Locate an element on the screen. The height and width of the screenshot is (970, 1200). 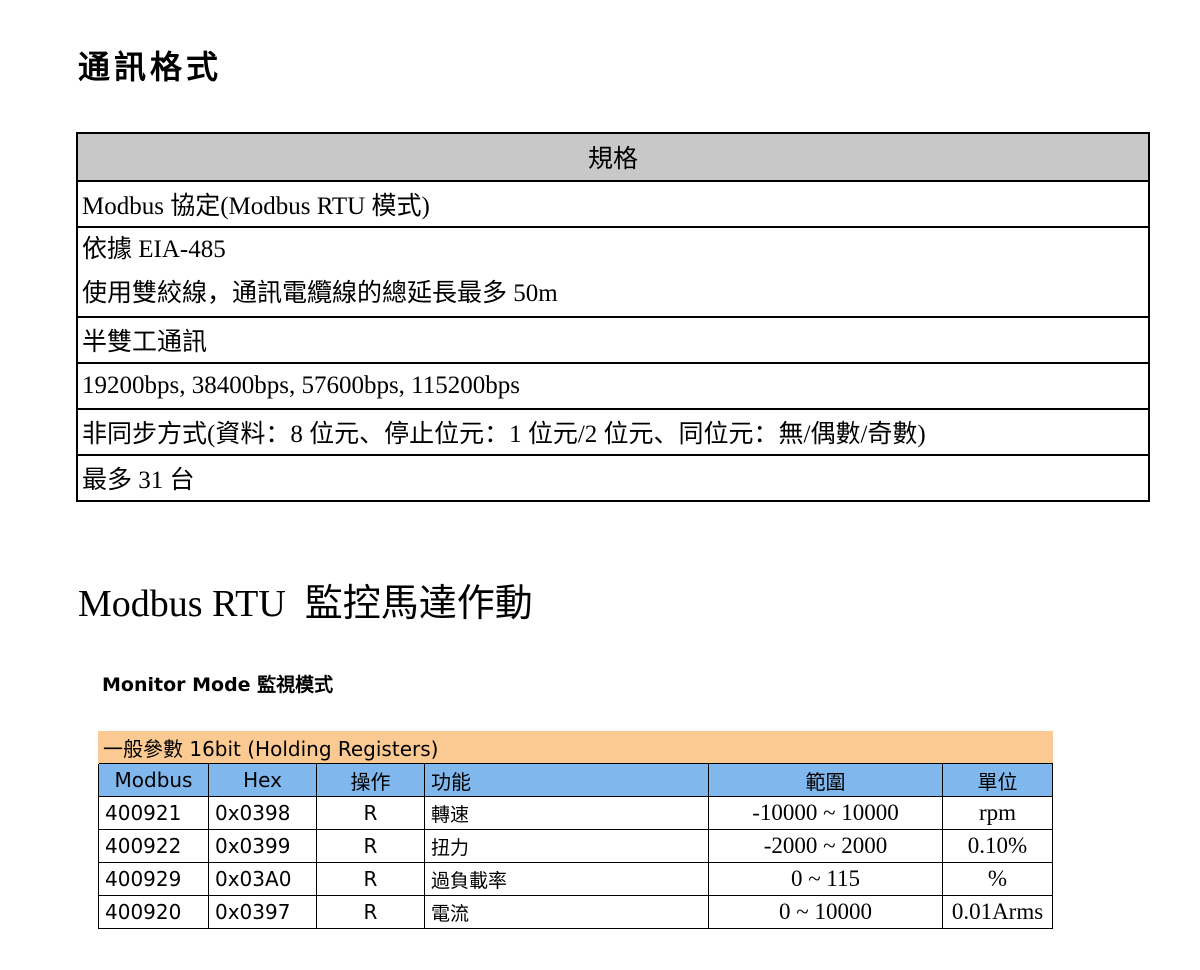
range-cell: -2000 ~ 2000 is located at coordinates (825, 846).